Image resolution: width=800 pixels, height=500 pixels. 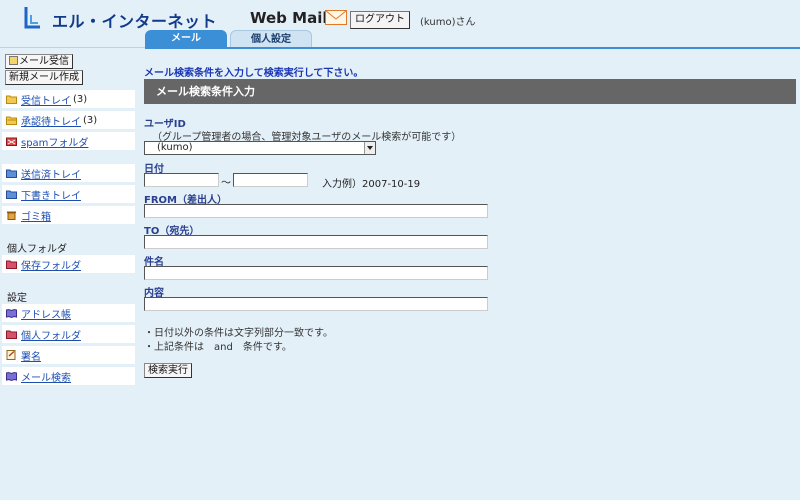 I want to click on sidebar-item-address-book: アドレス帳, so click(x=68, y=313).